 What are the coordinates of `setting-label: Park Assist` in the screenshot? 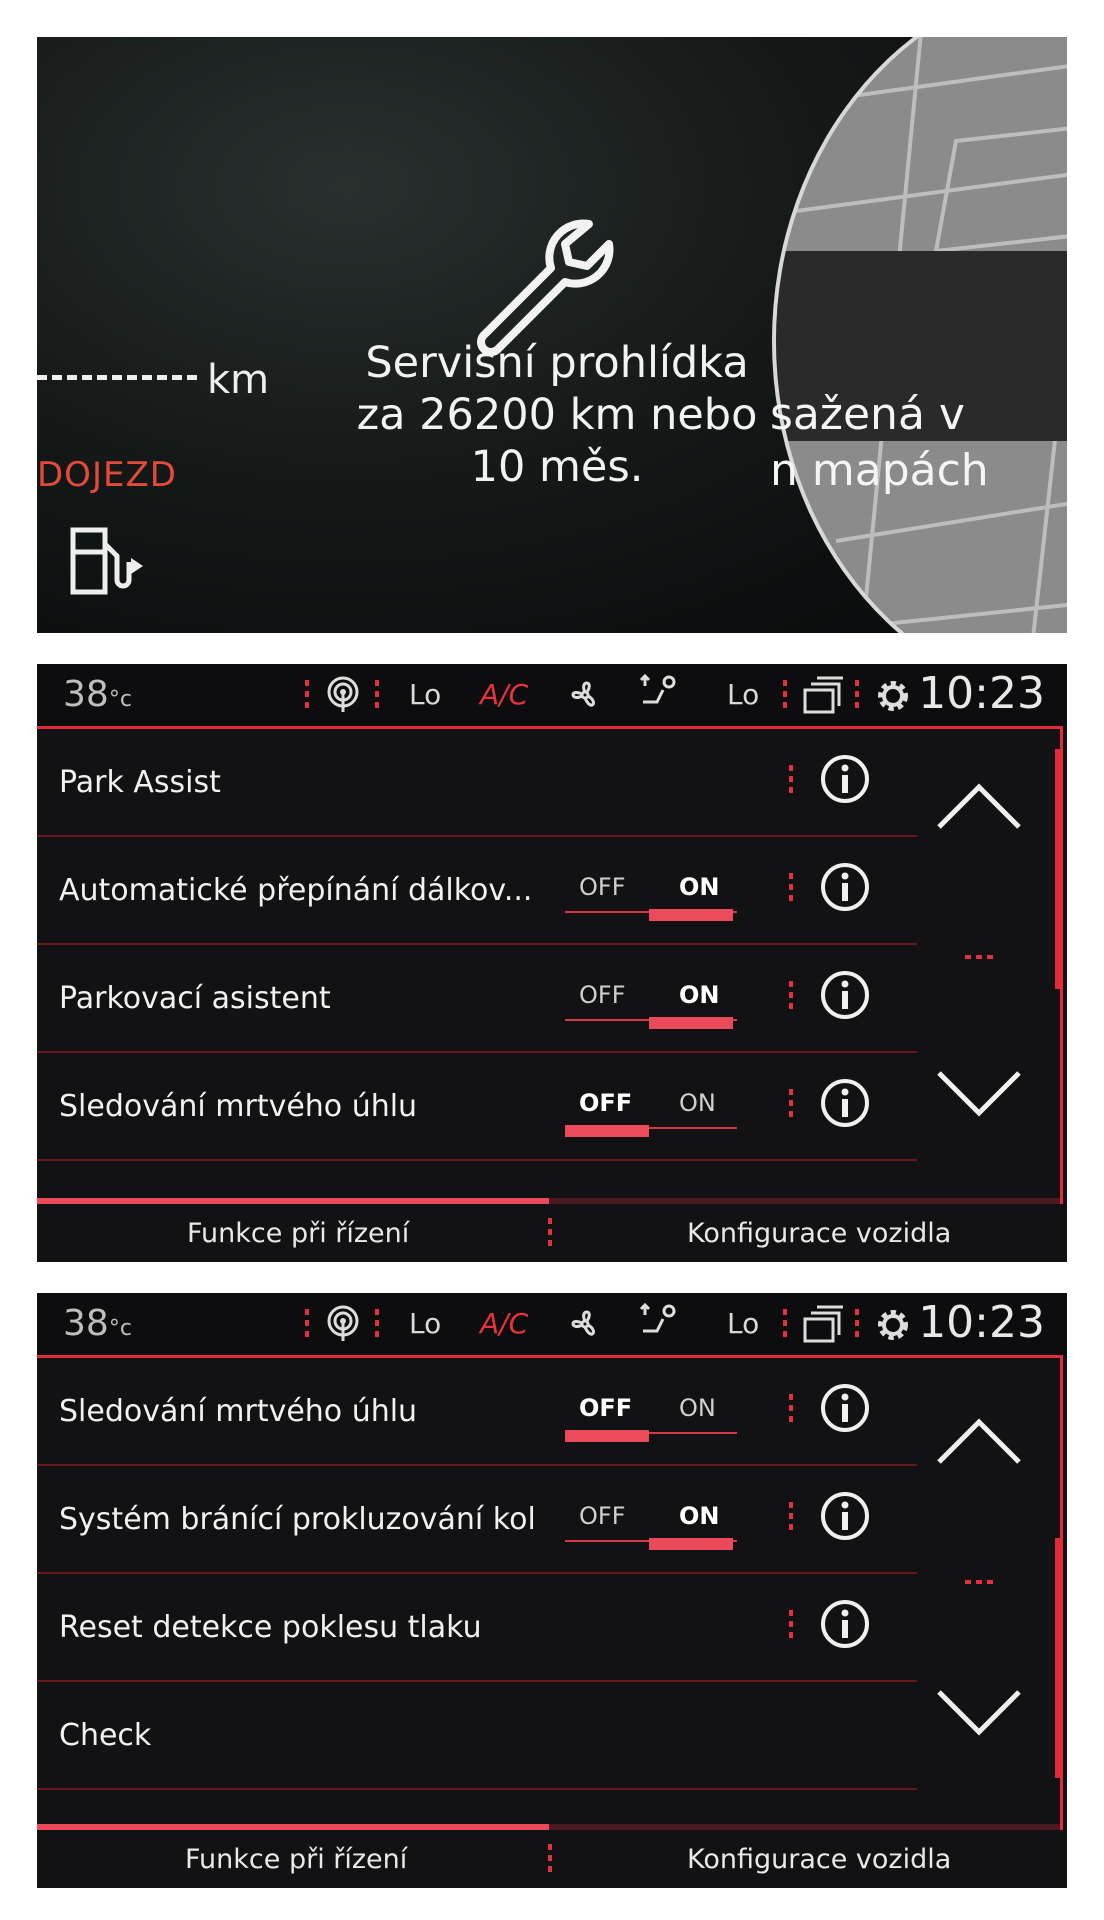 It's located at (140, 782).